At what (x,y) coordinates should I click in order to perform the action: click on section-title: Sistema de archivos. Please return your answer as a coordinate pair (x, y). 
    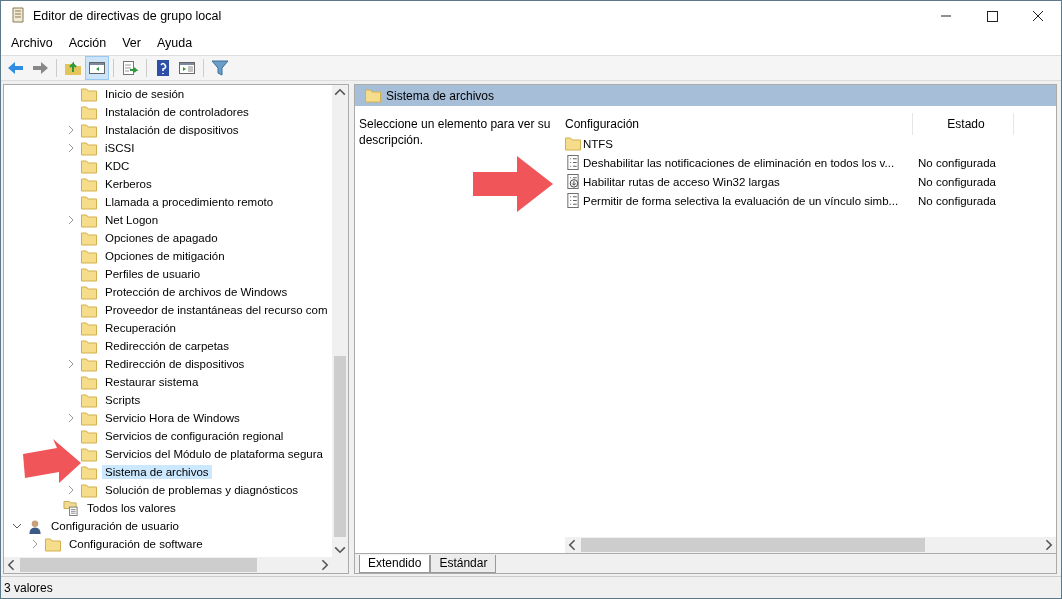
    Looking at the image, I should click on (440, 95).